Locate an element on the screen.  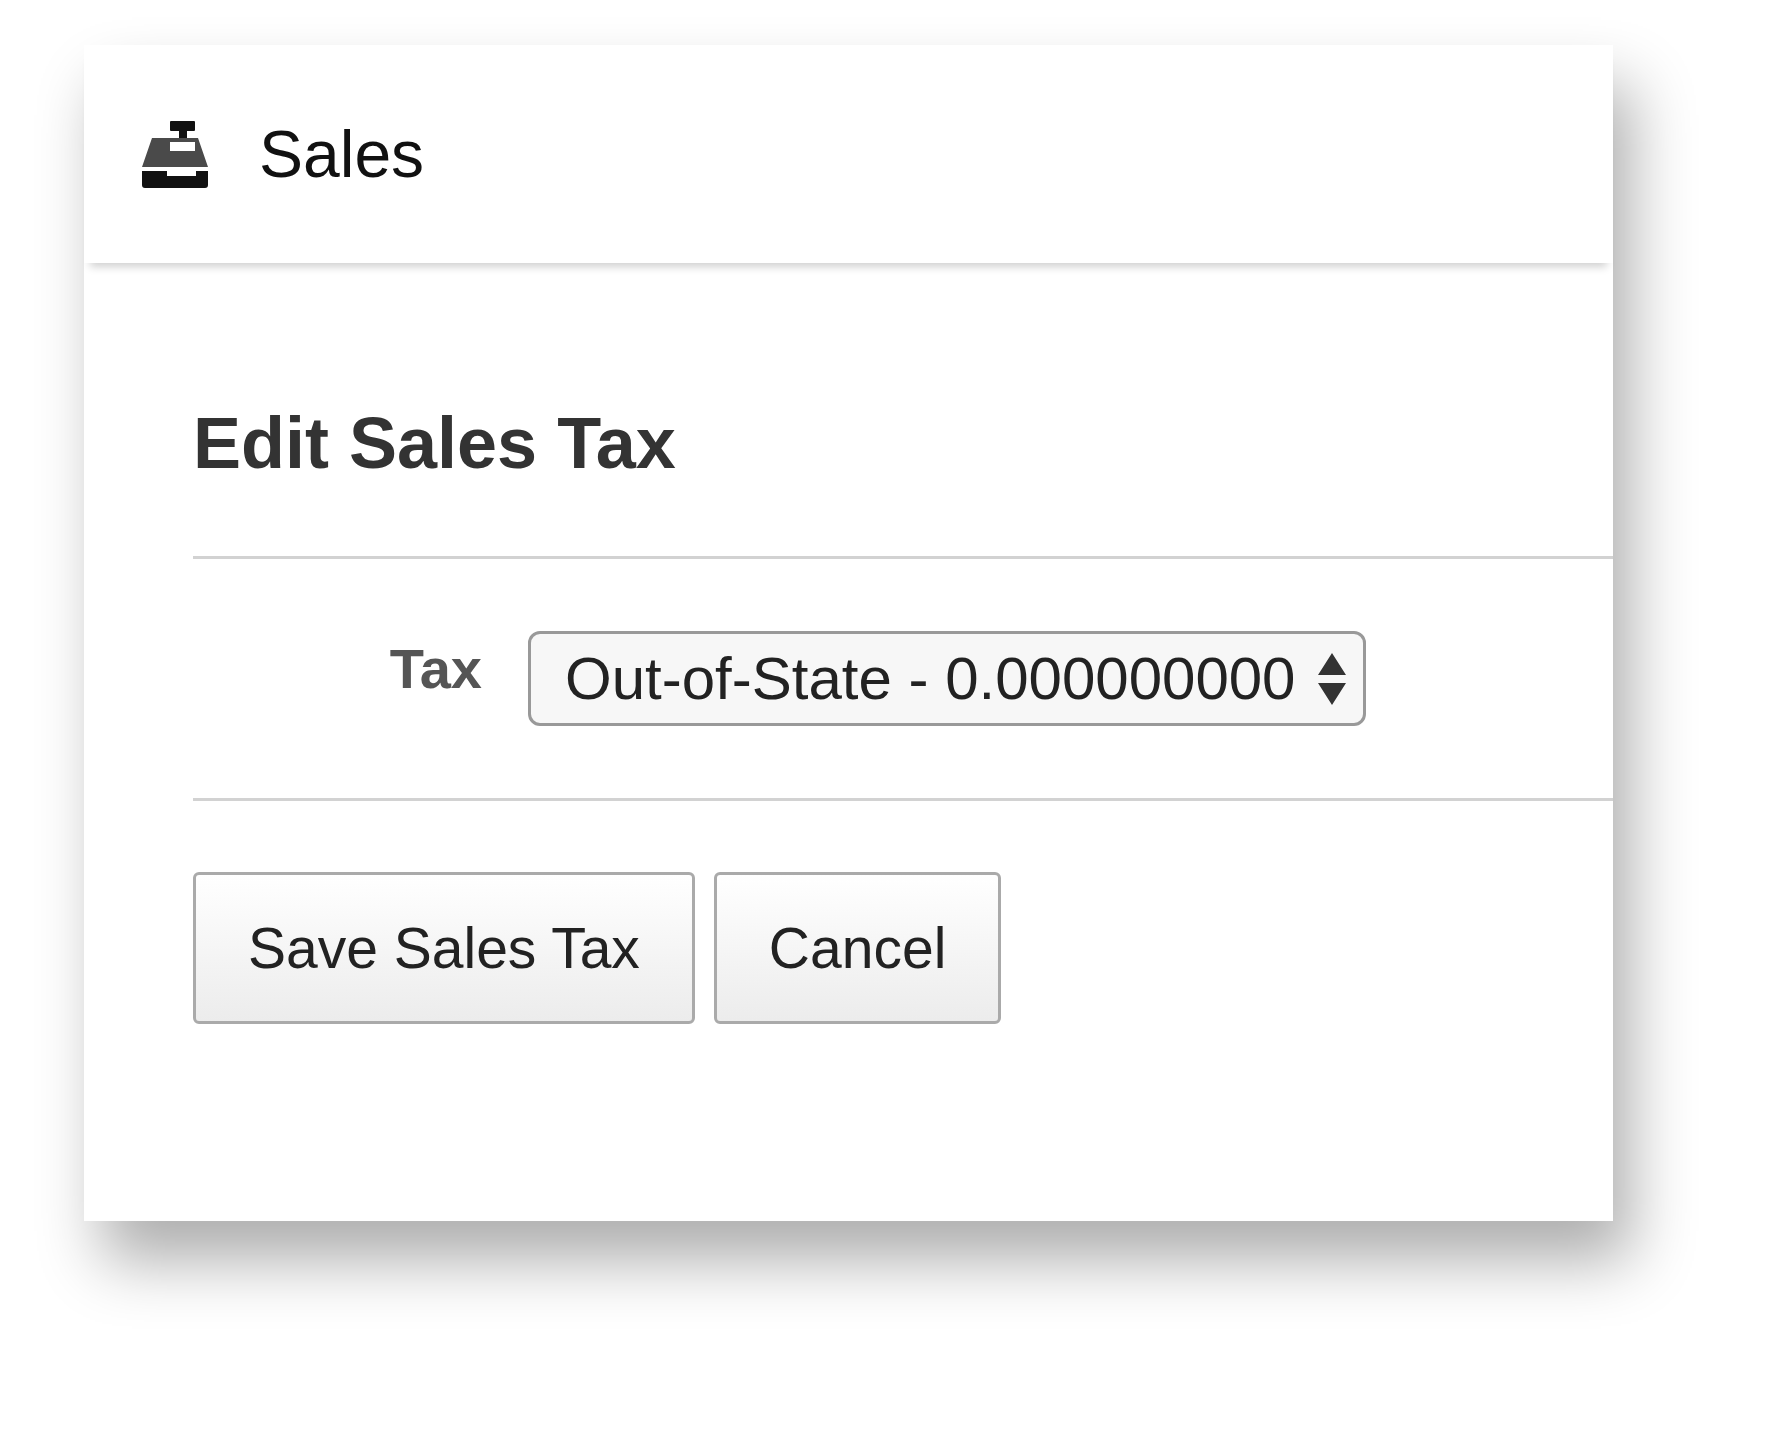
app-title: Sales is located at coordinates (342, 154).